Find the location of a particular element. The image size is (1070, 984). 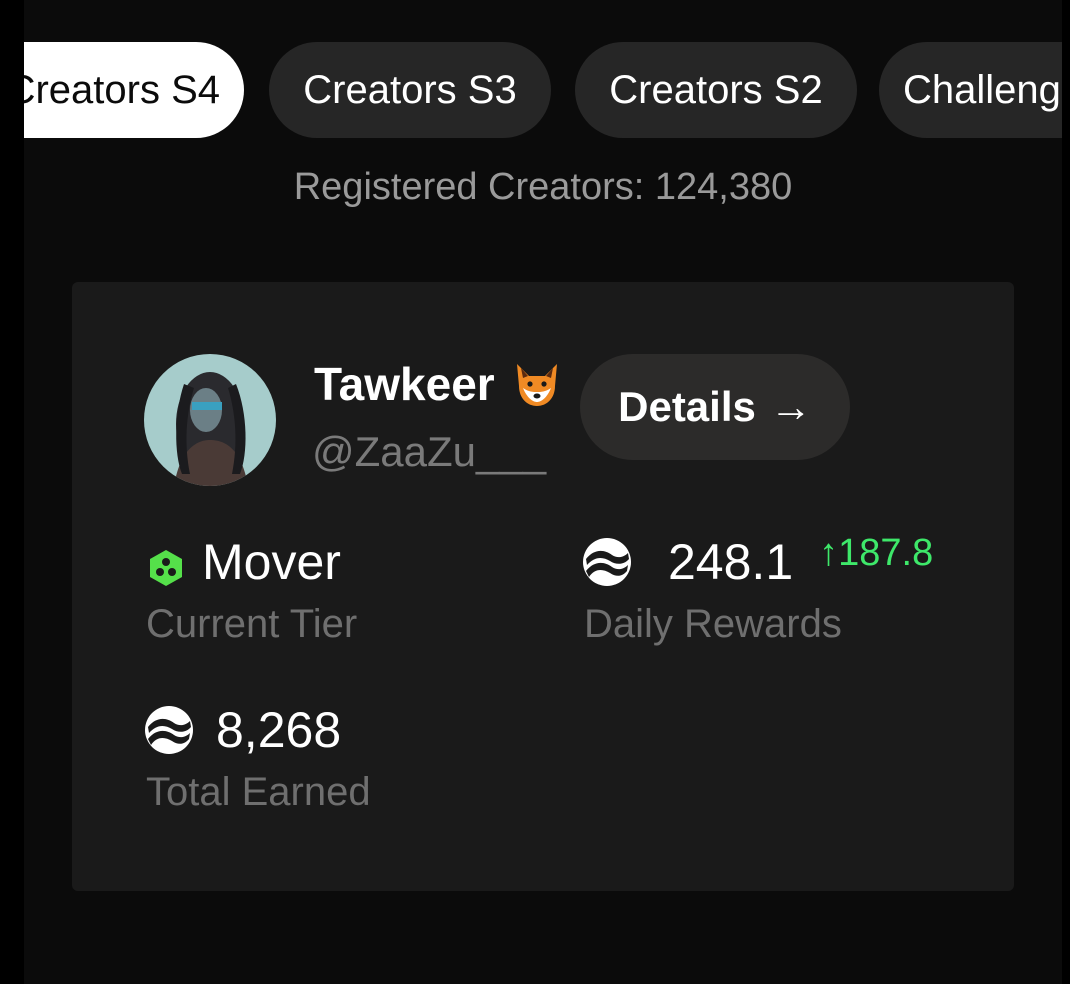

total-earned-value: 8,268 is located at coordinates (242, 730).